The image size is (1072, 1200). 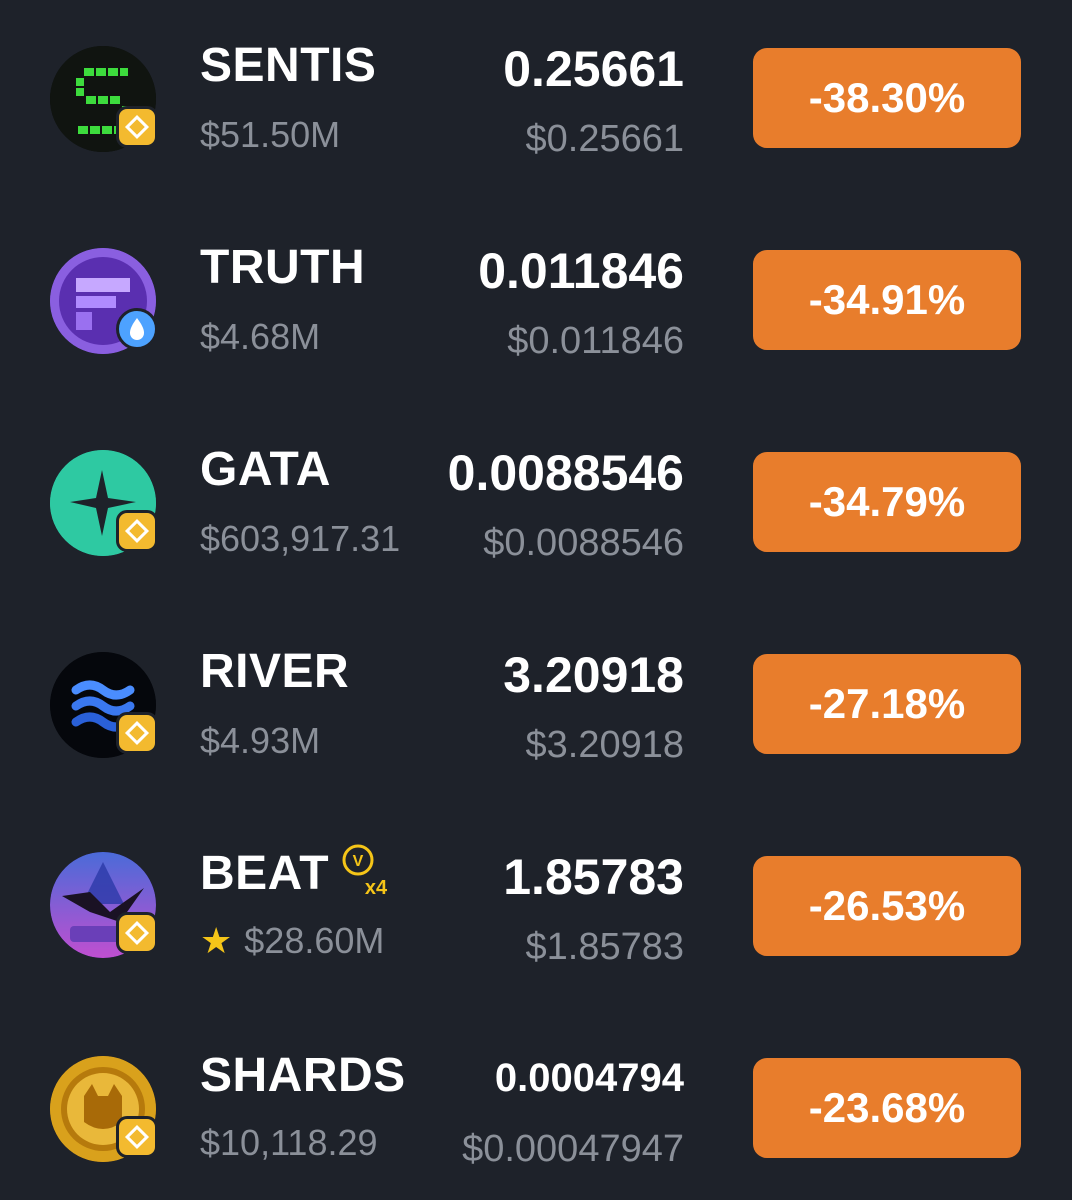 I want to click on token-price-usd: $0.011846, so click(x=595, y=341).